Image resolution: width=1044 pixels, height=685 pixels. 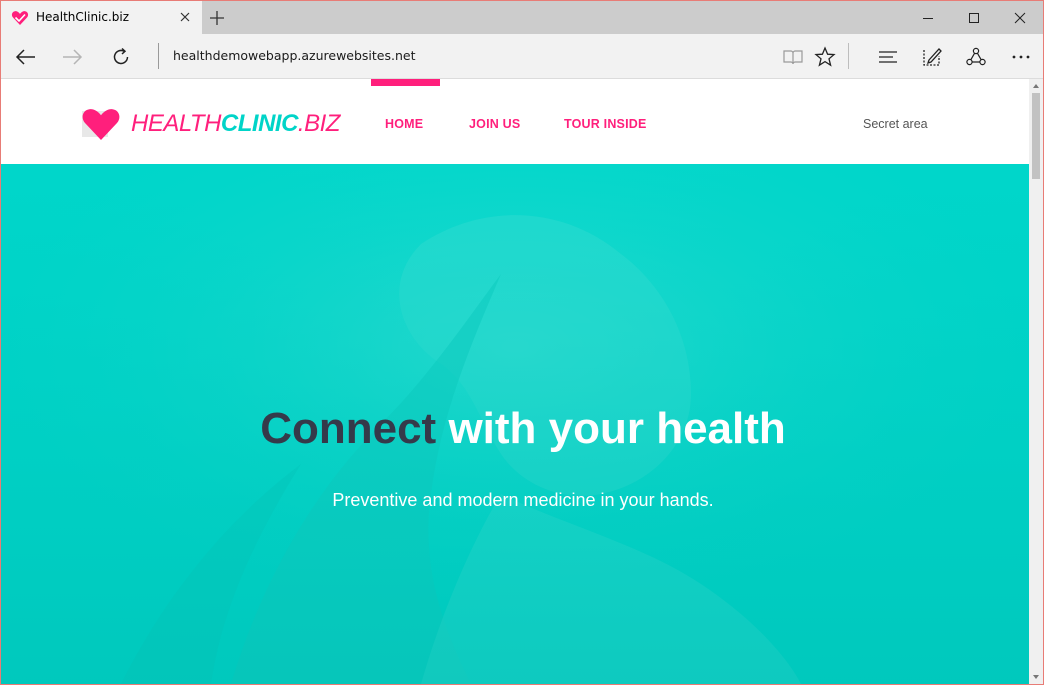 I want to click on hub-button, so click(x=888, y=57).